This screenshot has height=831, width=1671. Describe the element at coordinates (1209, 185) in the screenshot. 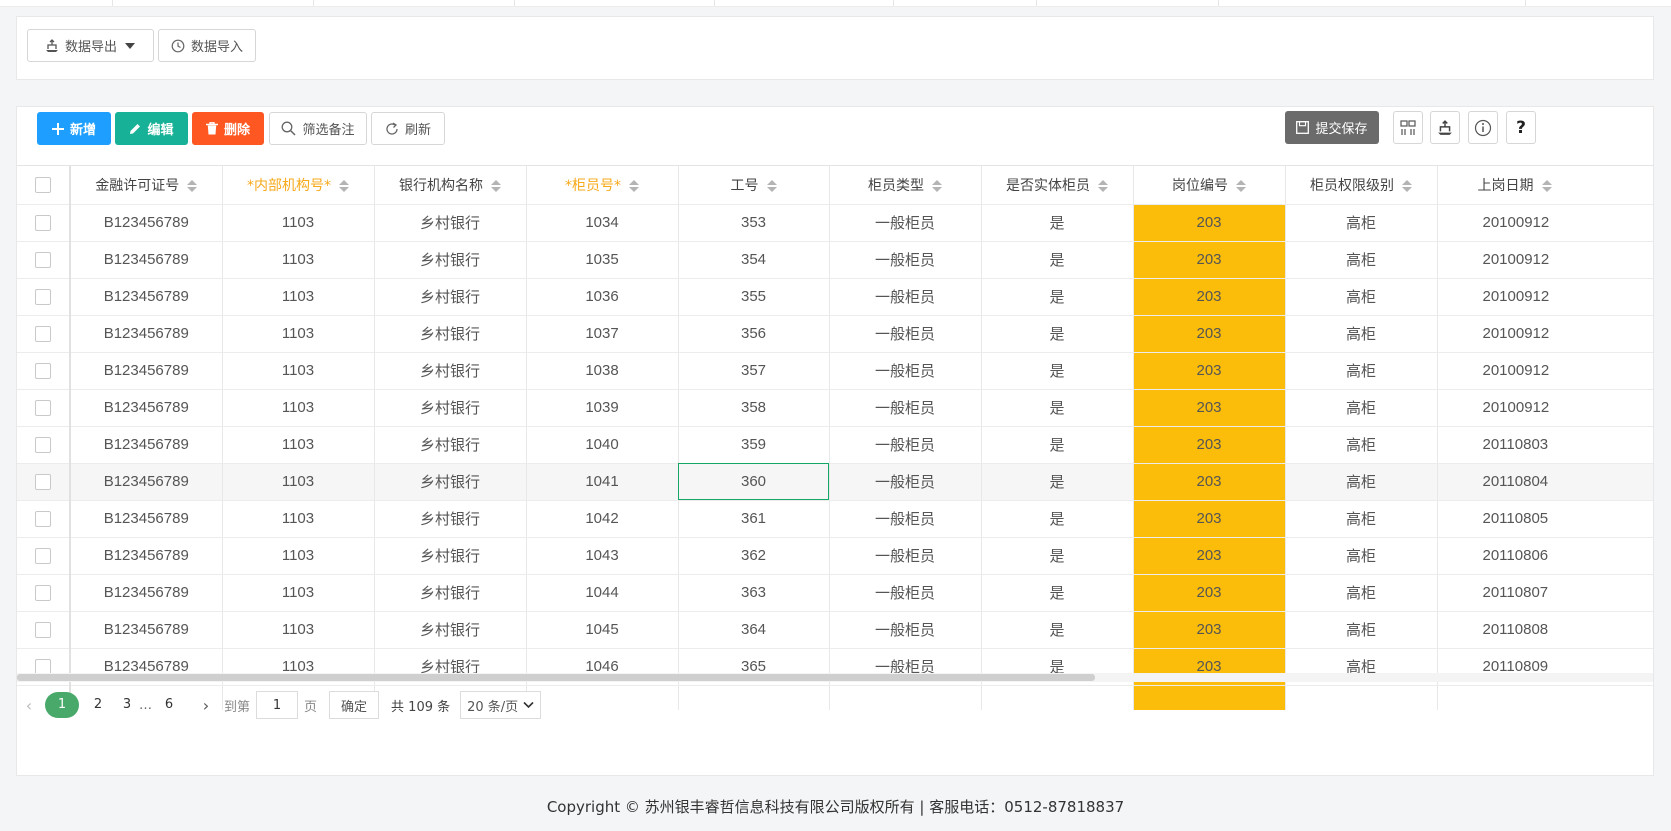

I see `header-post-no: 岗位编号` at that location.